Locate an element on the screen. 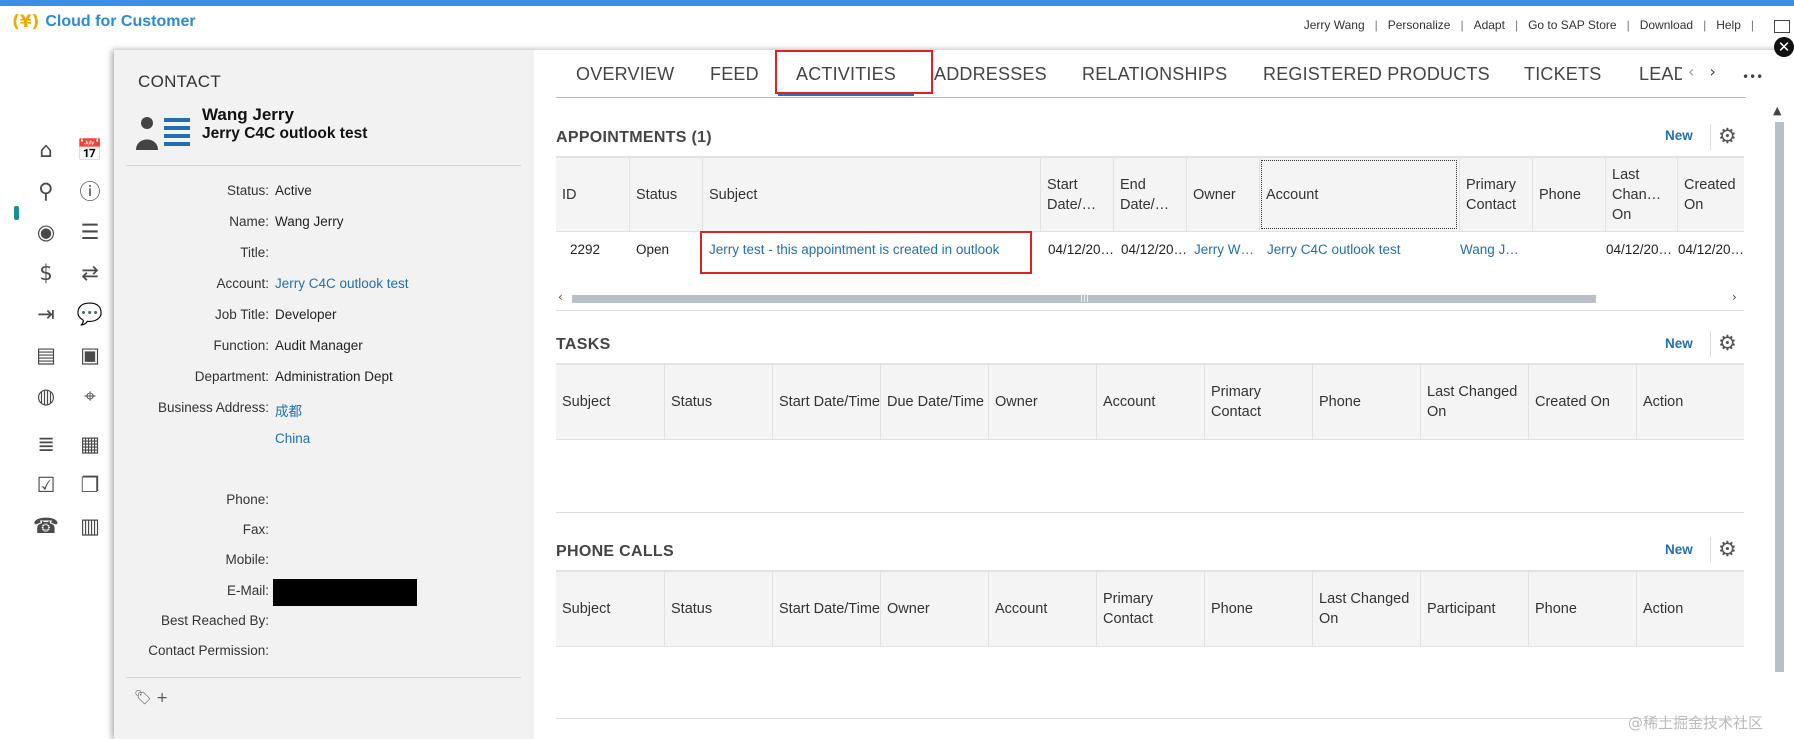 Image resolution: width=1794 pixels, height=739 pixels. tasks-new-button: New is located at coordinates (1679, 343).